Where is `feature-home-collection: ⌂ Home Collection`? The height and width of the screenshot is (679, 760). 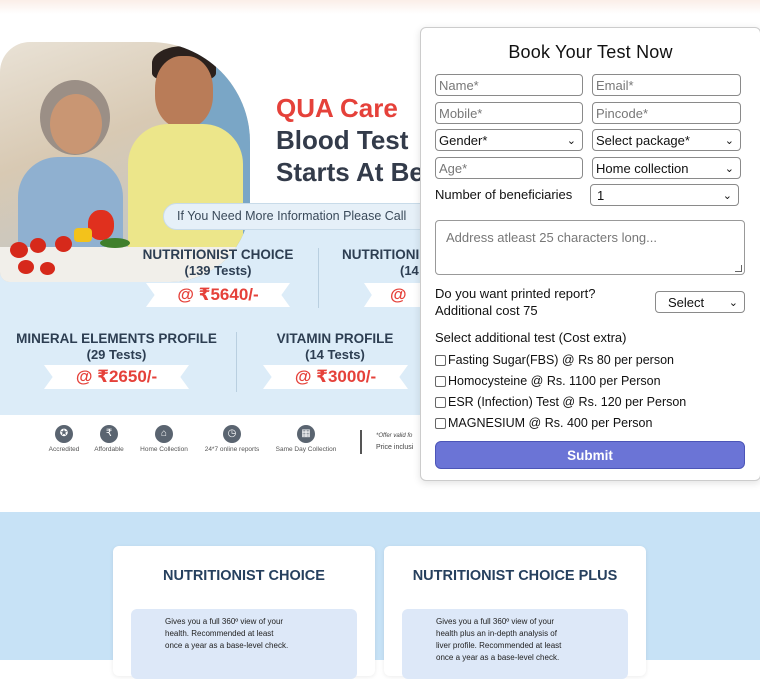 feature-home-collection: ⌂ Home Collection is located at coordinates (164, 439).